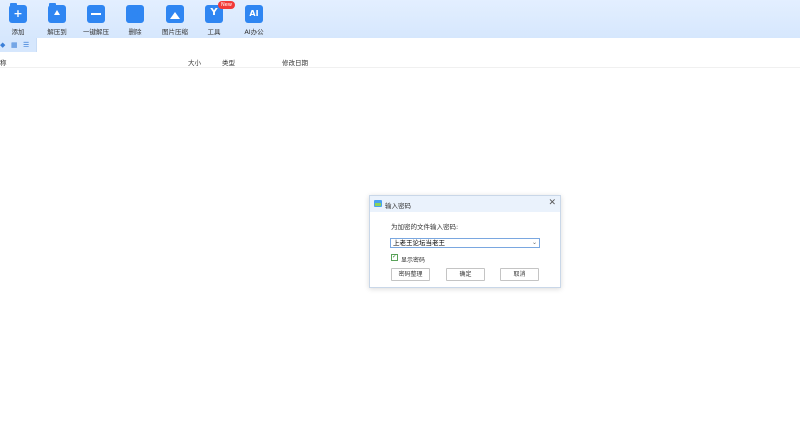 The image size is (800, 440). I want to click on password-manage-button: 密码整理, so click(410, 274).